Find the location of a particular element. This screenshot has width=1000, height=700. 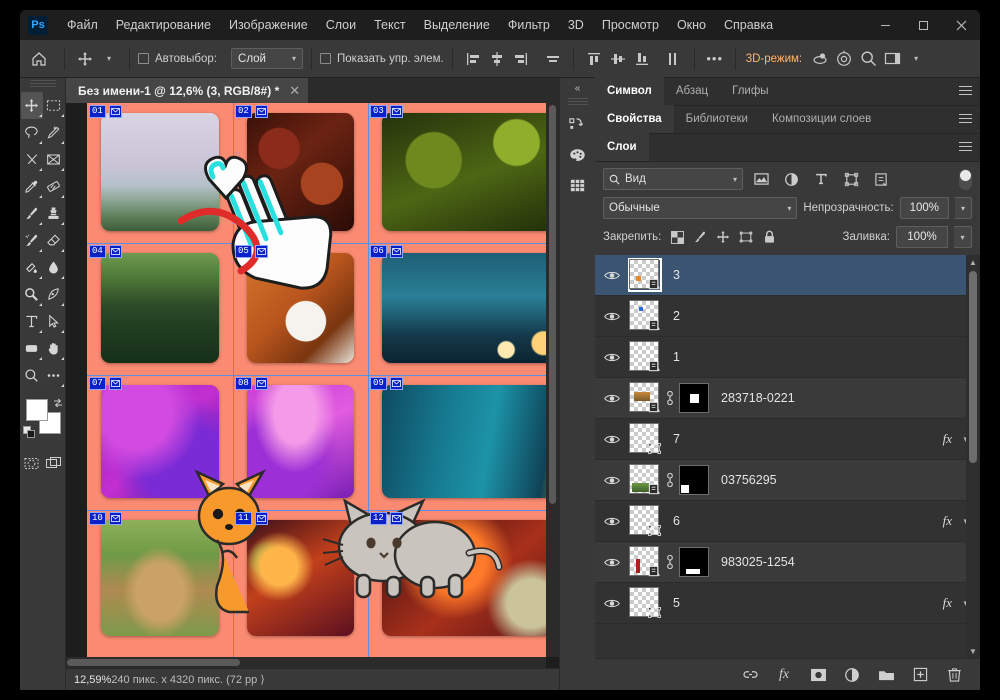

lock-all-icon is located at coordinates (769, 237).